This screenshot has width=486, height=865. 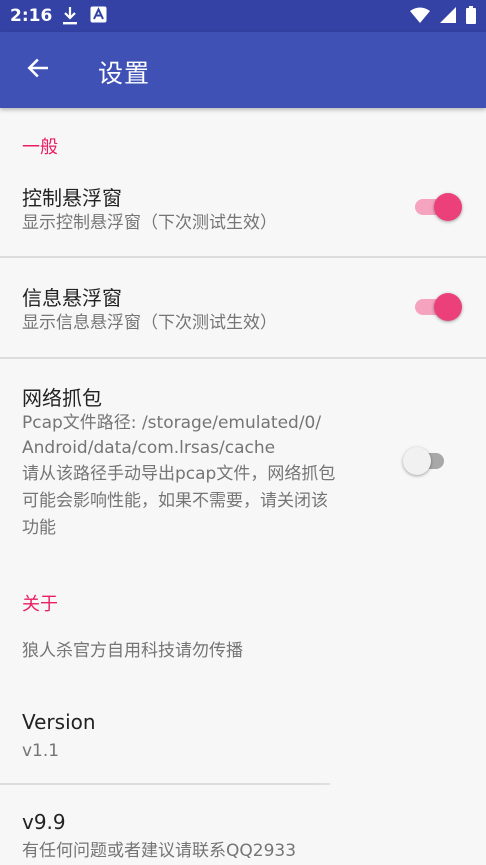 I want to click on pref-summary: 显示信息悬浮窗（下次测试生效）, so click(x=149, y=323).